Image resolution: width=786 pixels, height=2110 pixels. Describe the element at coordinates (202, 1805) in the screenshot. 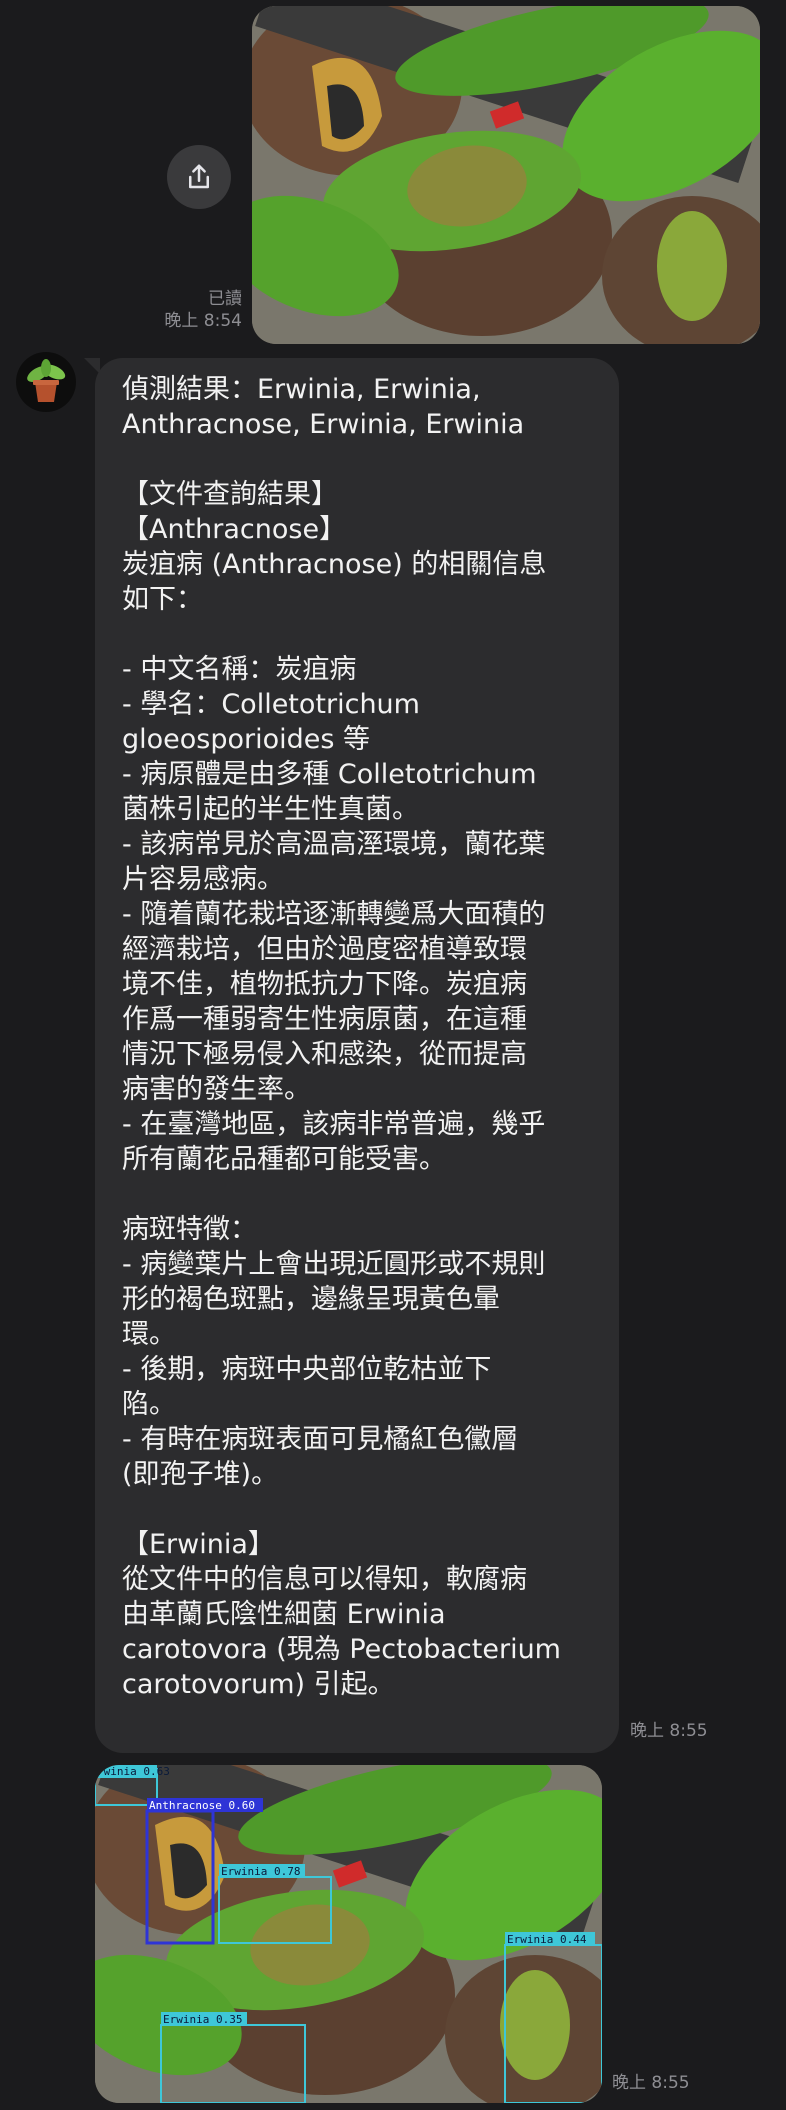

I see `svg-text: Anthracnose 0.60` at that location.